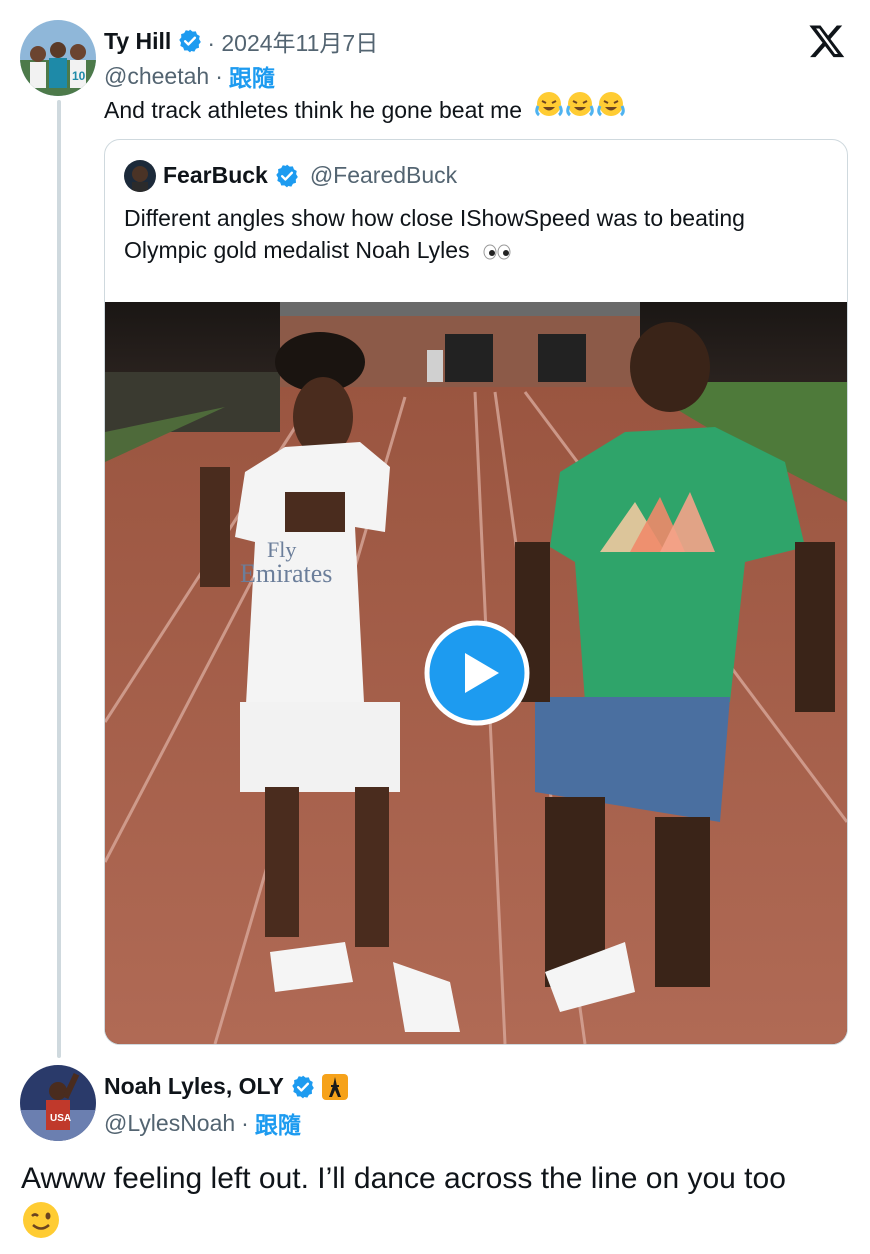 This screenshot has height=1254, width=870. Describe the element at coordinates (313, 110) in the screenshot. I see `tweet-text: And track athletes think he gone beat me` at that location.